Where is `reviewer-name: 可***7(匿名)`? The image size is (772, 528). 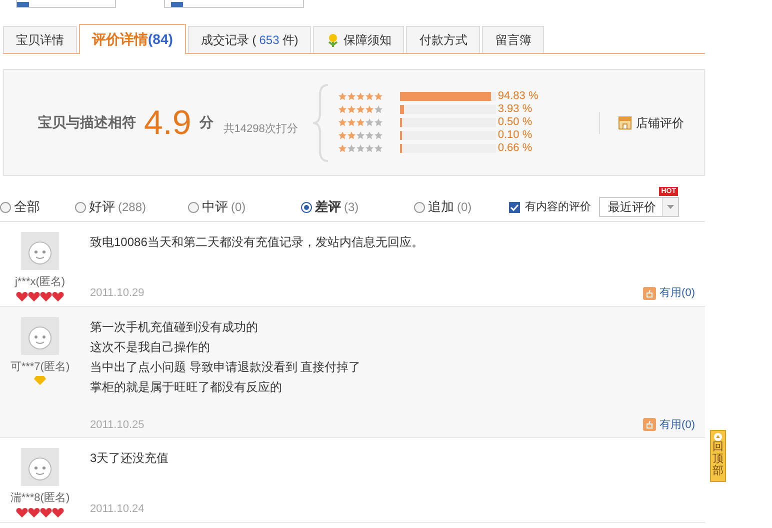
reviewer-name: 可***7(匿名) is located at coordinates (40, 367).